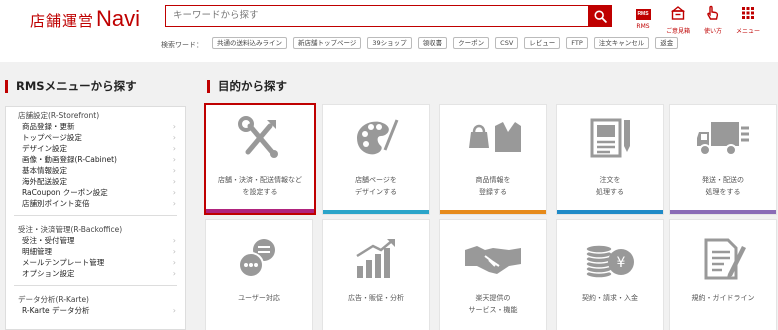 This screenshot has width=778, height=330. What do you see at coordinates (52, 137) in the screenshot?
I see `menu-item-label: トップページ設定` at bounding box center [52, 137].